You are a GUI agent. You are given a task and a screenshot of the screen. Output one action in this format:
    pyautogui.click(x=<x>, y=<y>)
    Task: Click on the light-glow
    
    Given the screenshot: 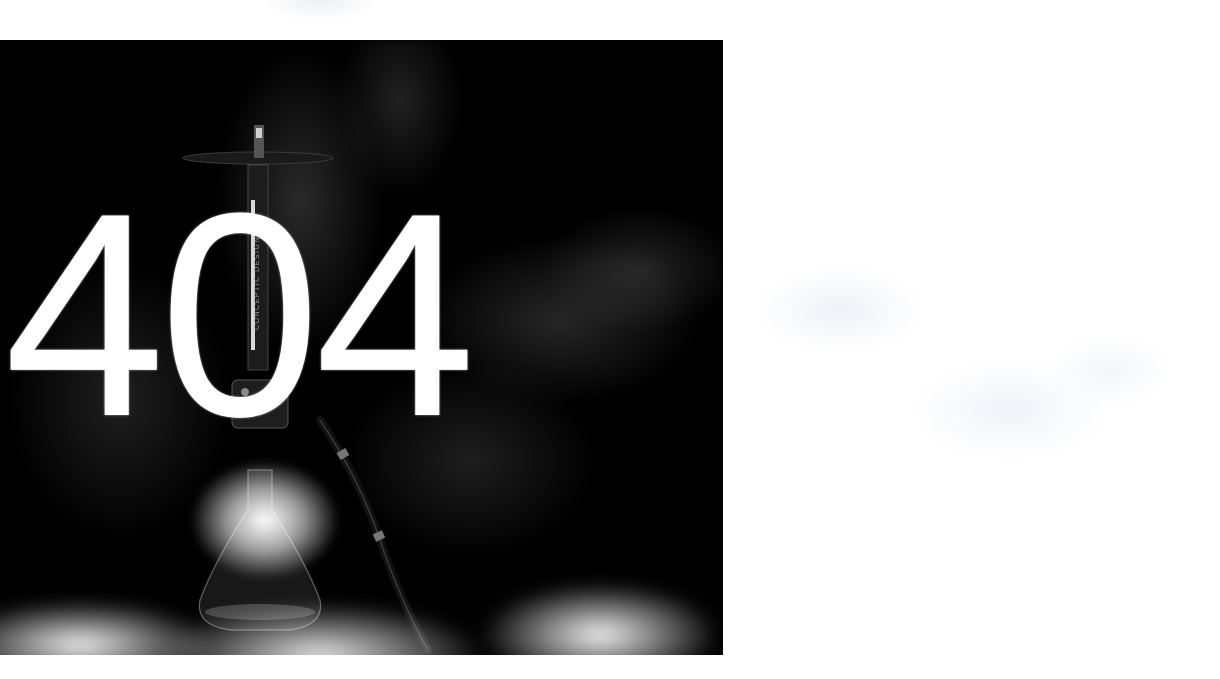 What is the action you would take?
    pyautogui.click(x=265, y=520)
    